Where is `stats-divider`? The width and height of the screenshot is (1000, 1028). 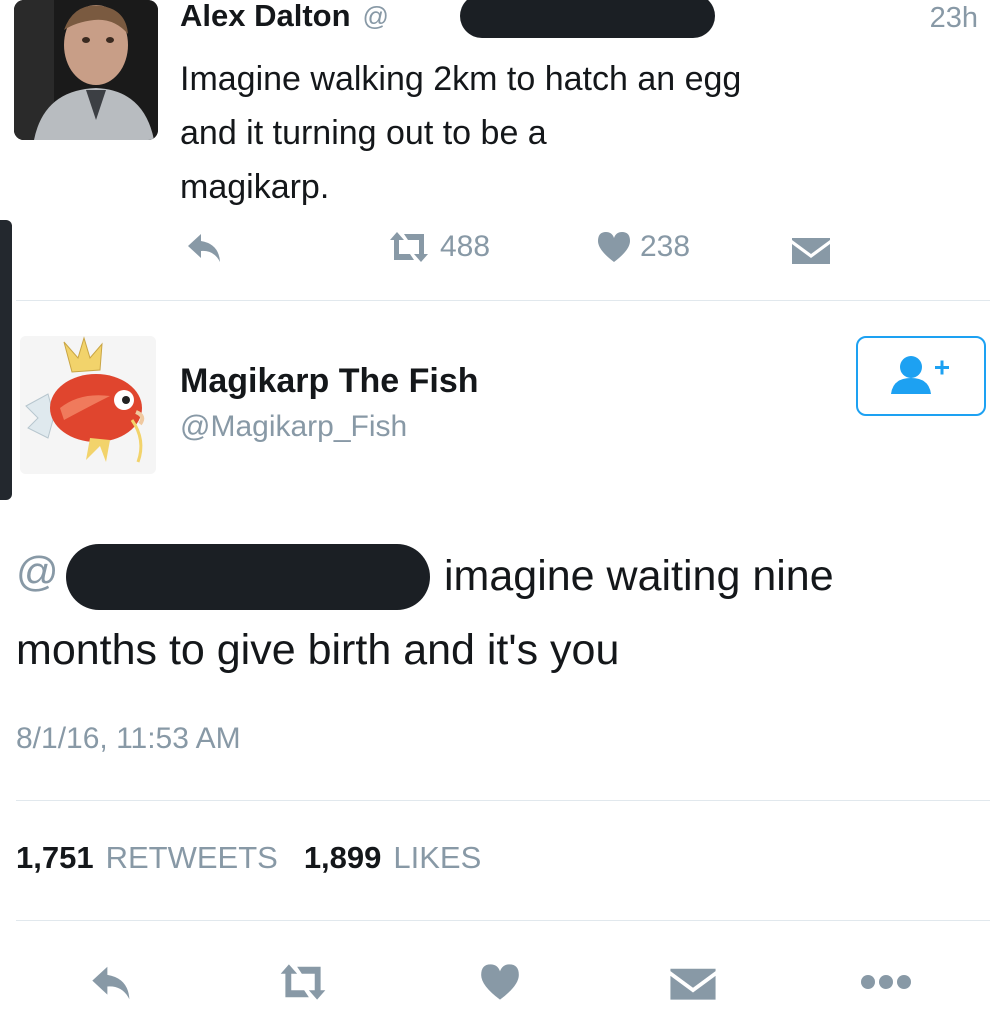 stats-divider is located at coordinates (503, 920).